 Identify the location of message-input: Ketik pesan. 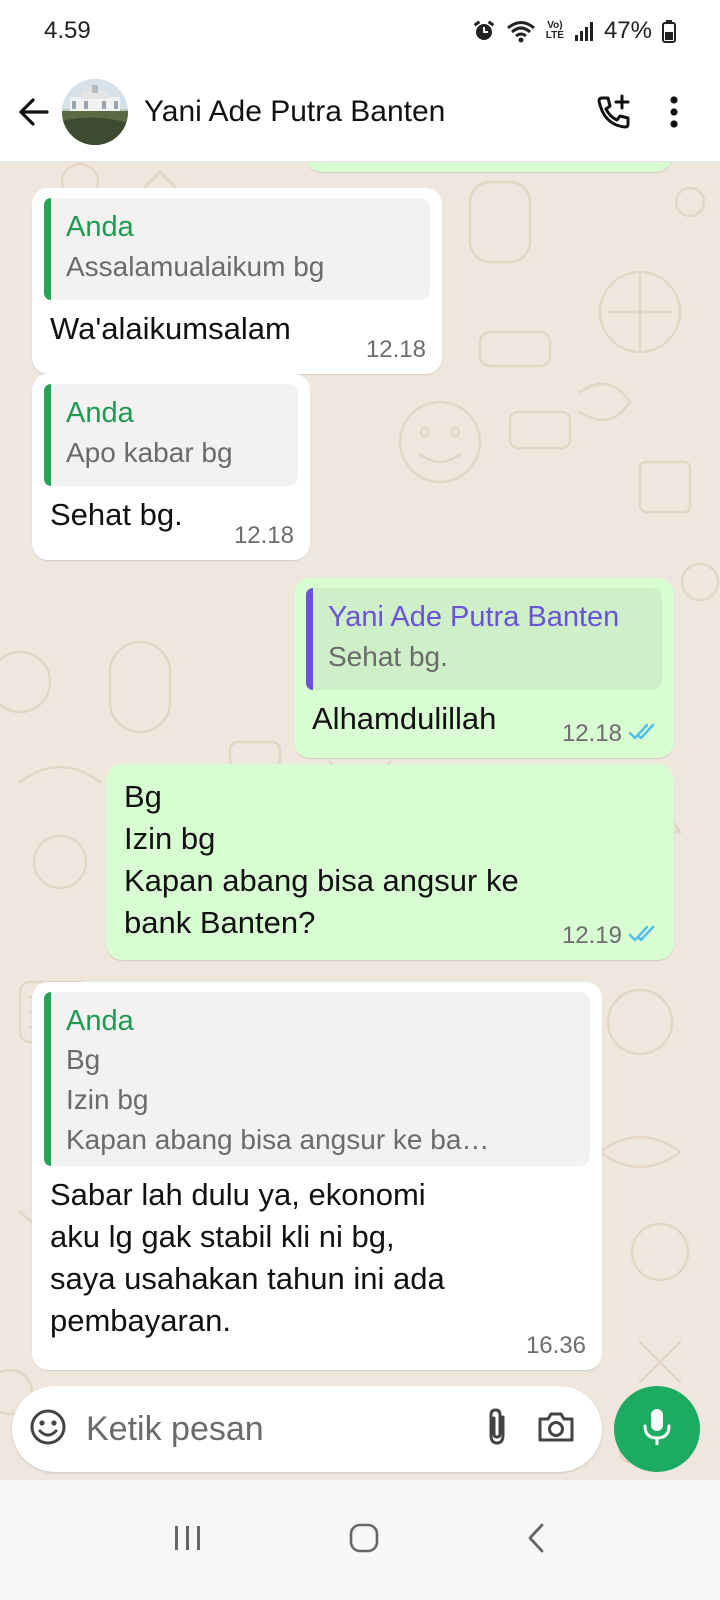
(284, 1429).